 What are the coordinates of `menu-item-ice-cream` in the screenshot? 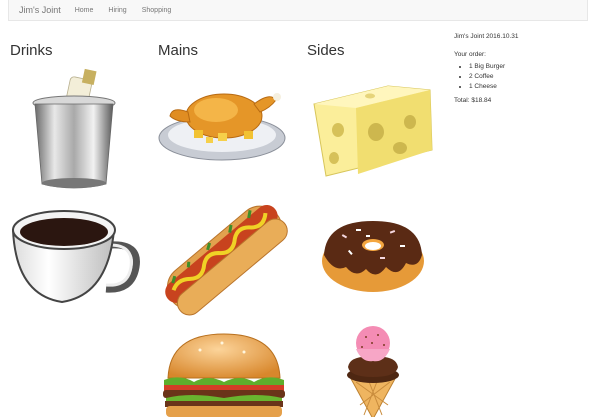 It's located at (373, 371).